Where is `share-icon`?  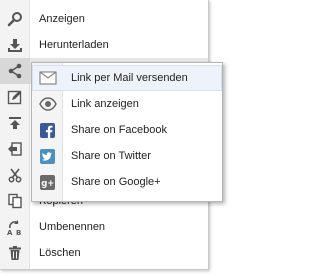 share-icon is located at coordinates (15, 71).